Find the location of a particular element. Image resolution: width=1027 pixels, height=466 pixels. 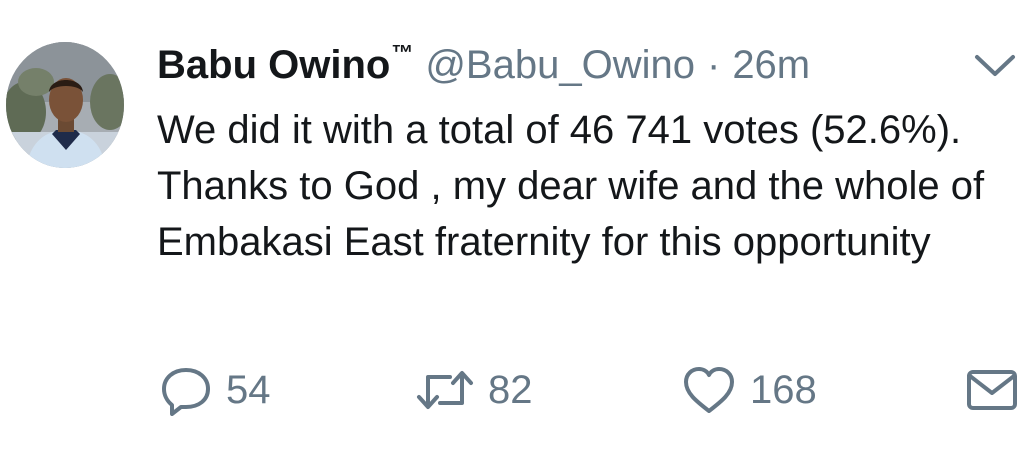

author-name: Babu Owino is located at coordinates (273, 65).